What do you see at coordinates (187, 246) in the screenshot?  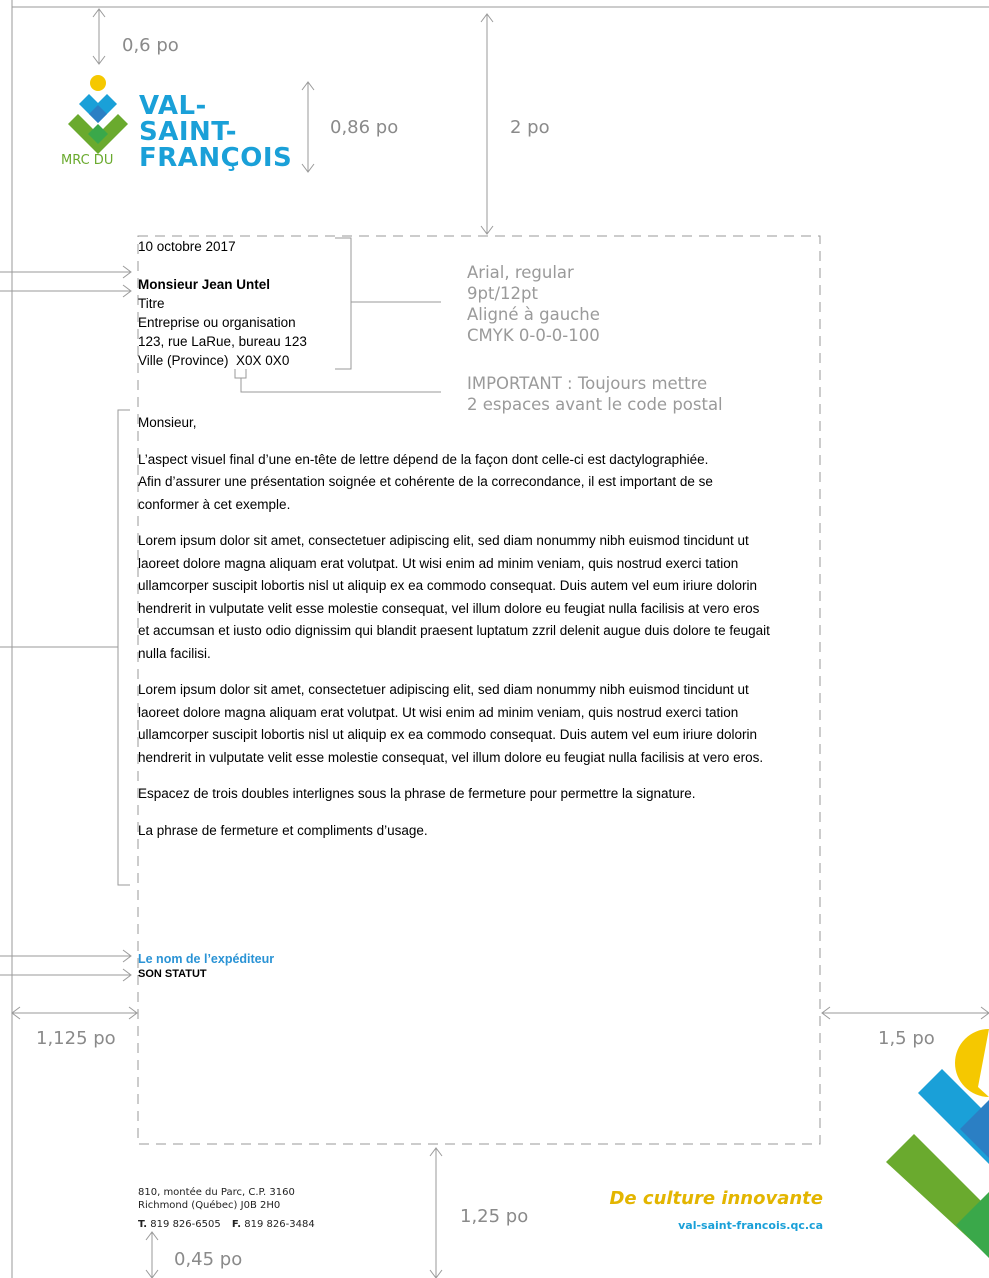 I see `letter-date: 10 octobre 2017` at bounding box center [187, 246].